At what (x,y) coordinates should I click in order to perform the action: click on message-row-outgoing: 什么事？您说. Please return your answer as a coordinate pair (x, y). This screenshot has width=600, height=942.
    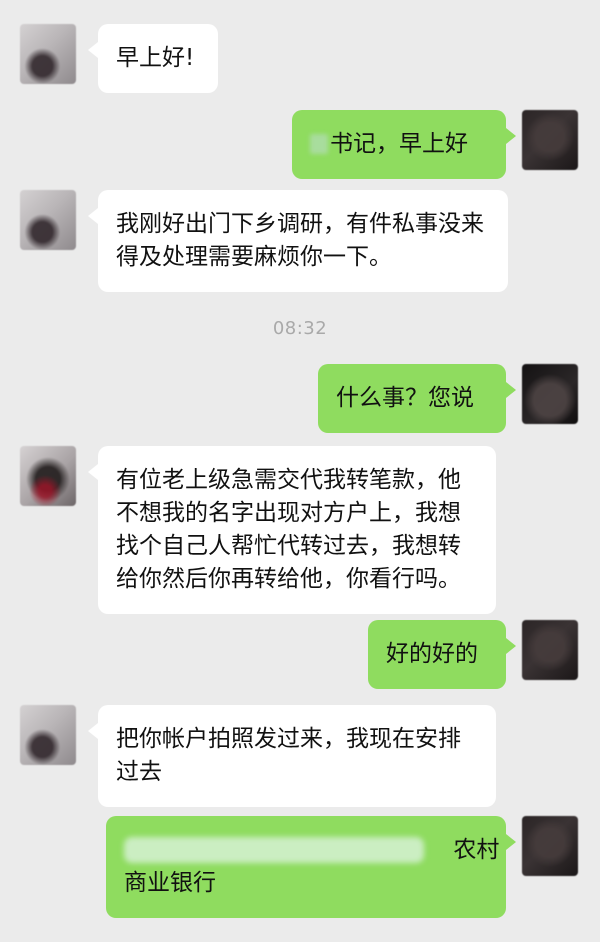
    Looking at the image, I should click on (300, 399).